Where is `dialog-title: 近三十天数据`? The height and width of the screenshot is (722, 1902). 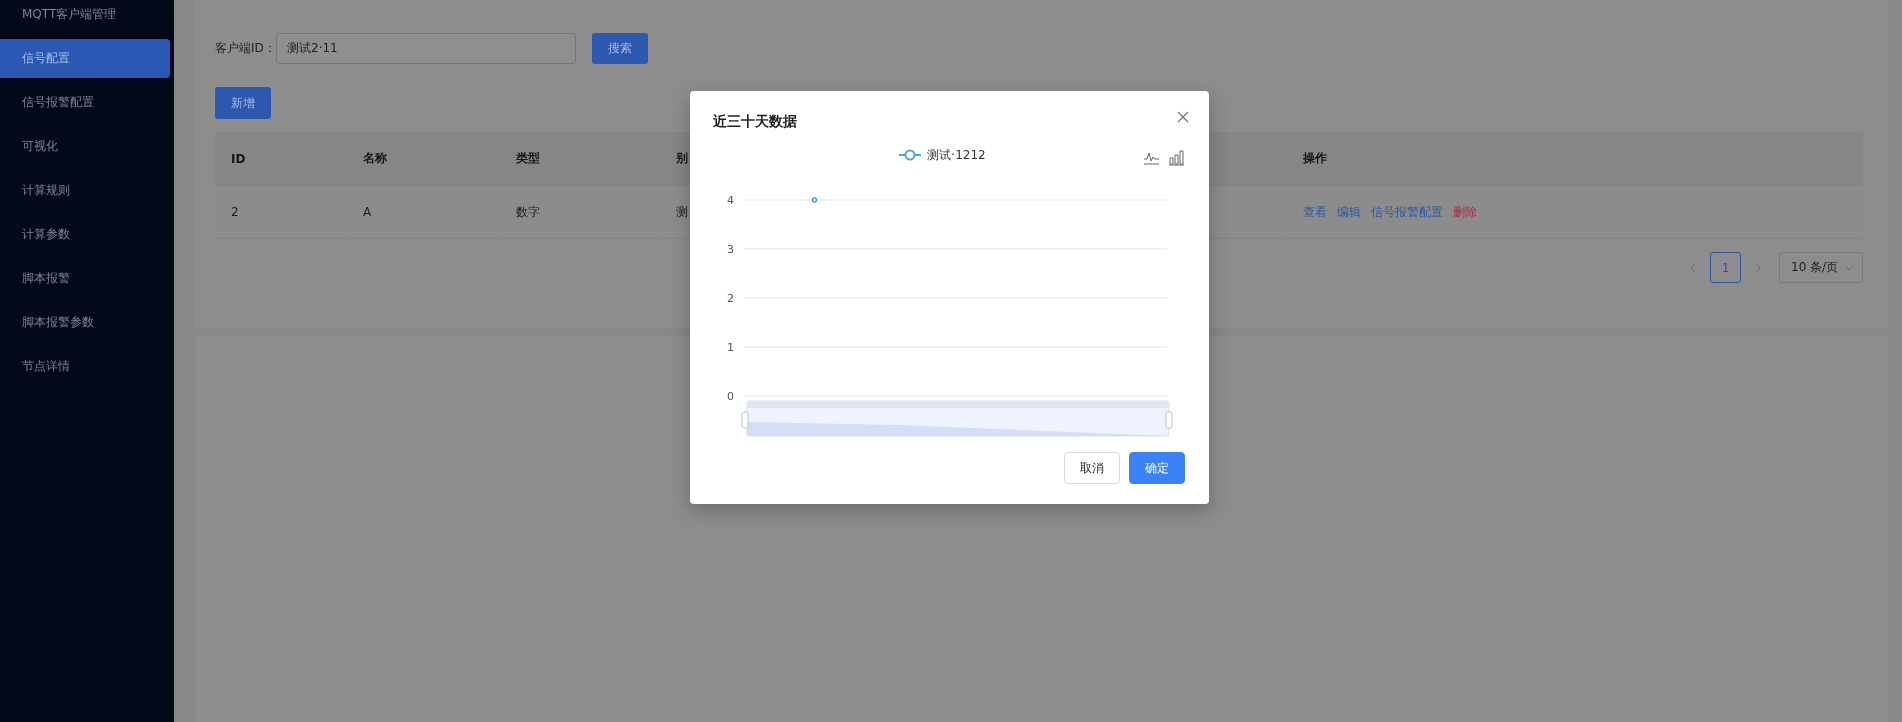 dialog-title: 近三十天数据 is located at coordinates (755, 122).